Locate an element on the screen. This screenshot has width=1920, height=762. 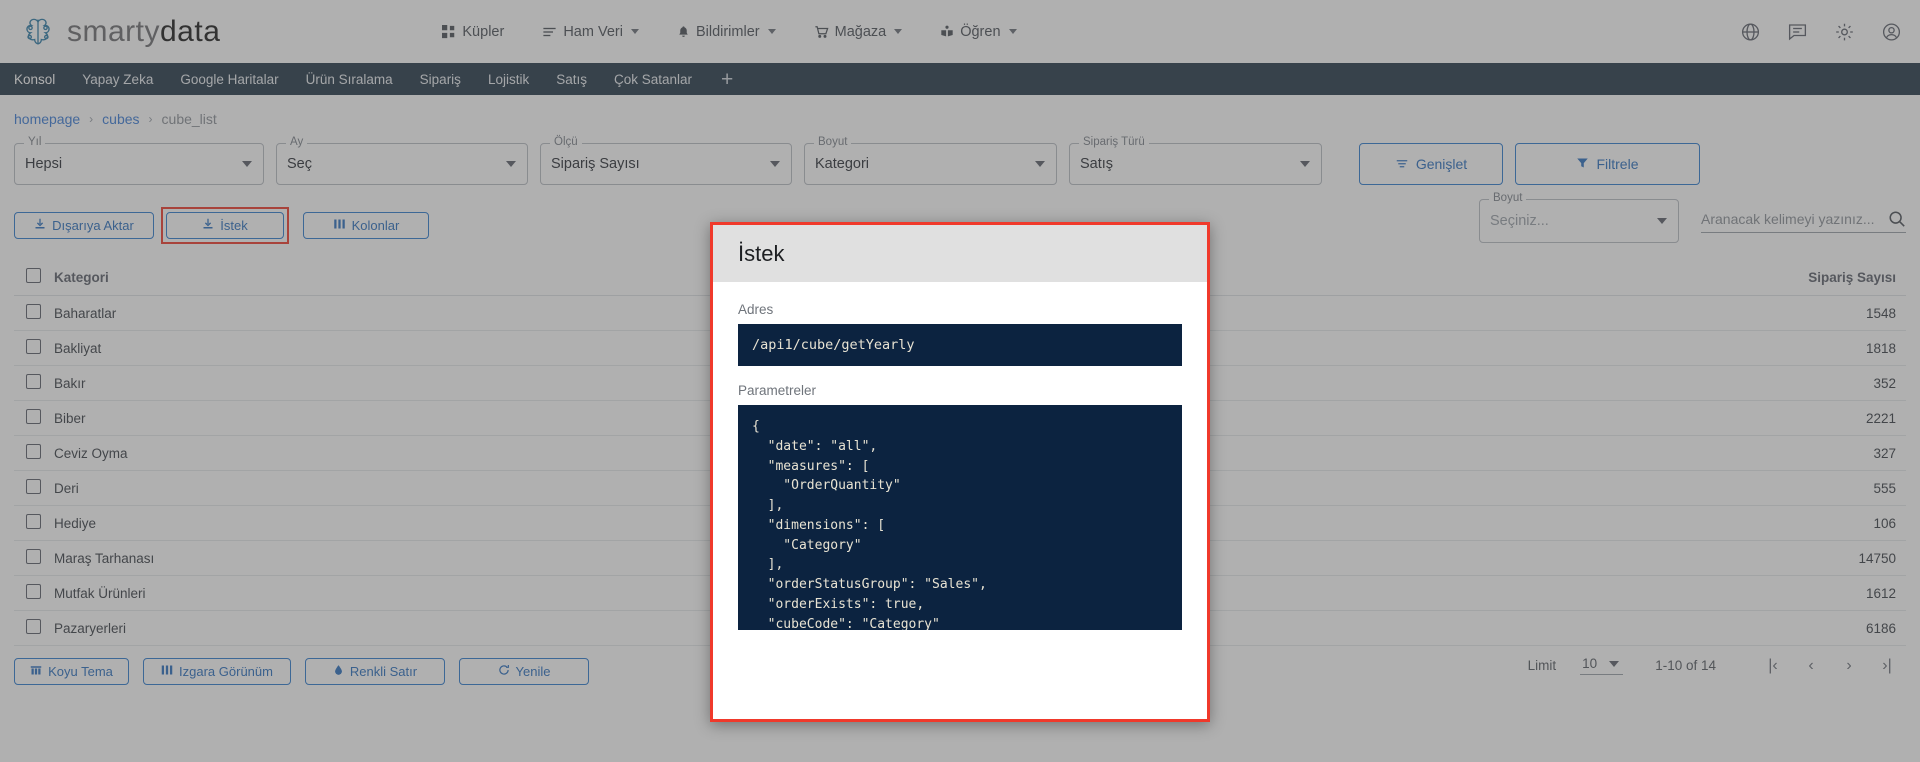
modal-header: İstek is located at coordinates (960, 253).